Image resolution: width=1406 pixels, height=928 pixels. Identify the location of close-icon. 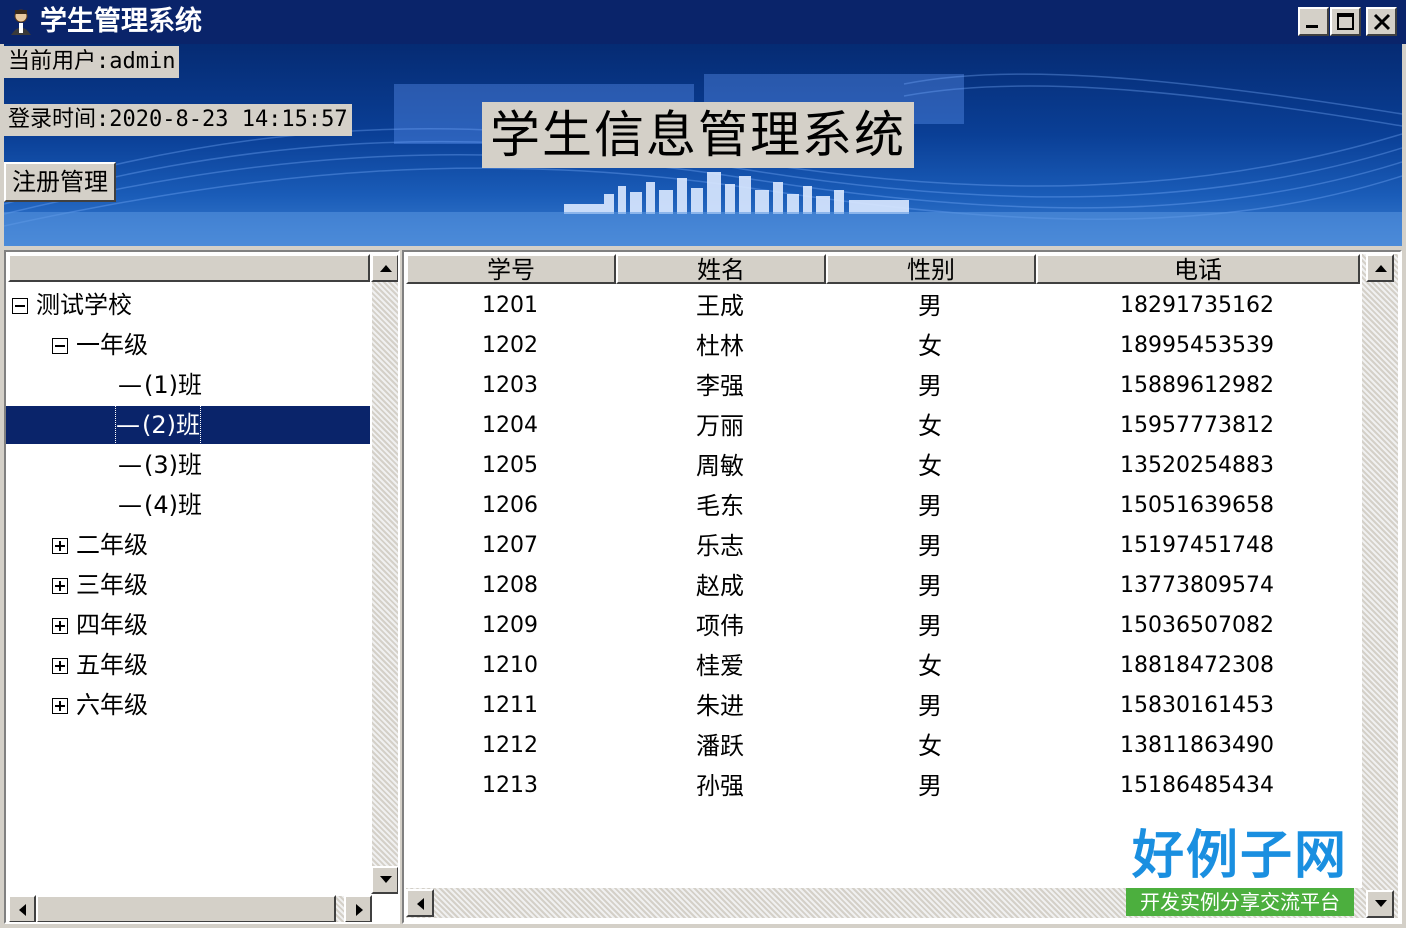
(1382, 22).